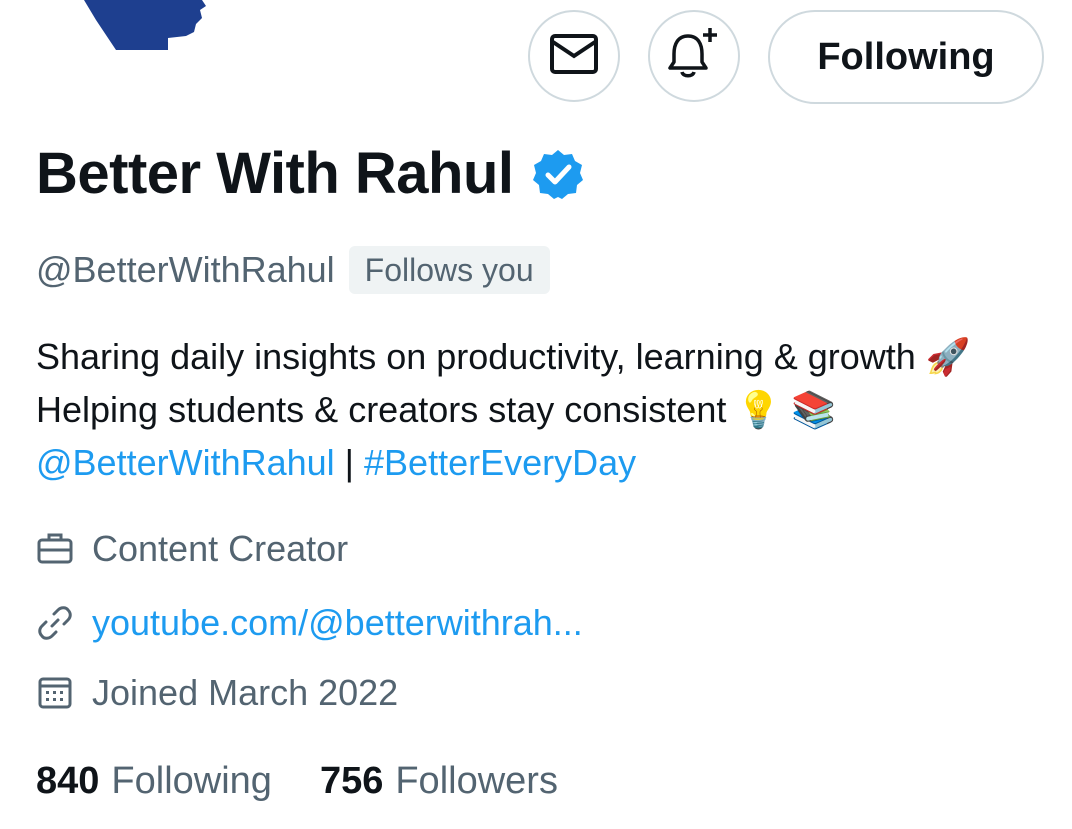  Describe the element at coordinates (55, 549) in the screenshot. I see `briefcase-icon` at that location.